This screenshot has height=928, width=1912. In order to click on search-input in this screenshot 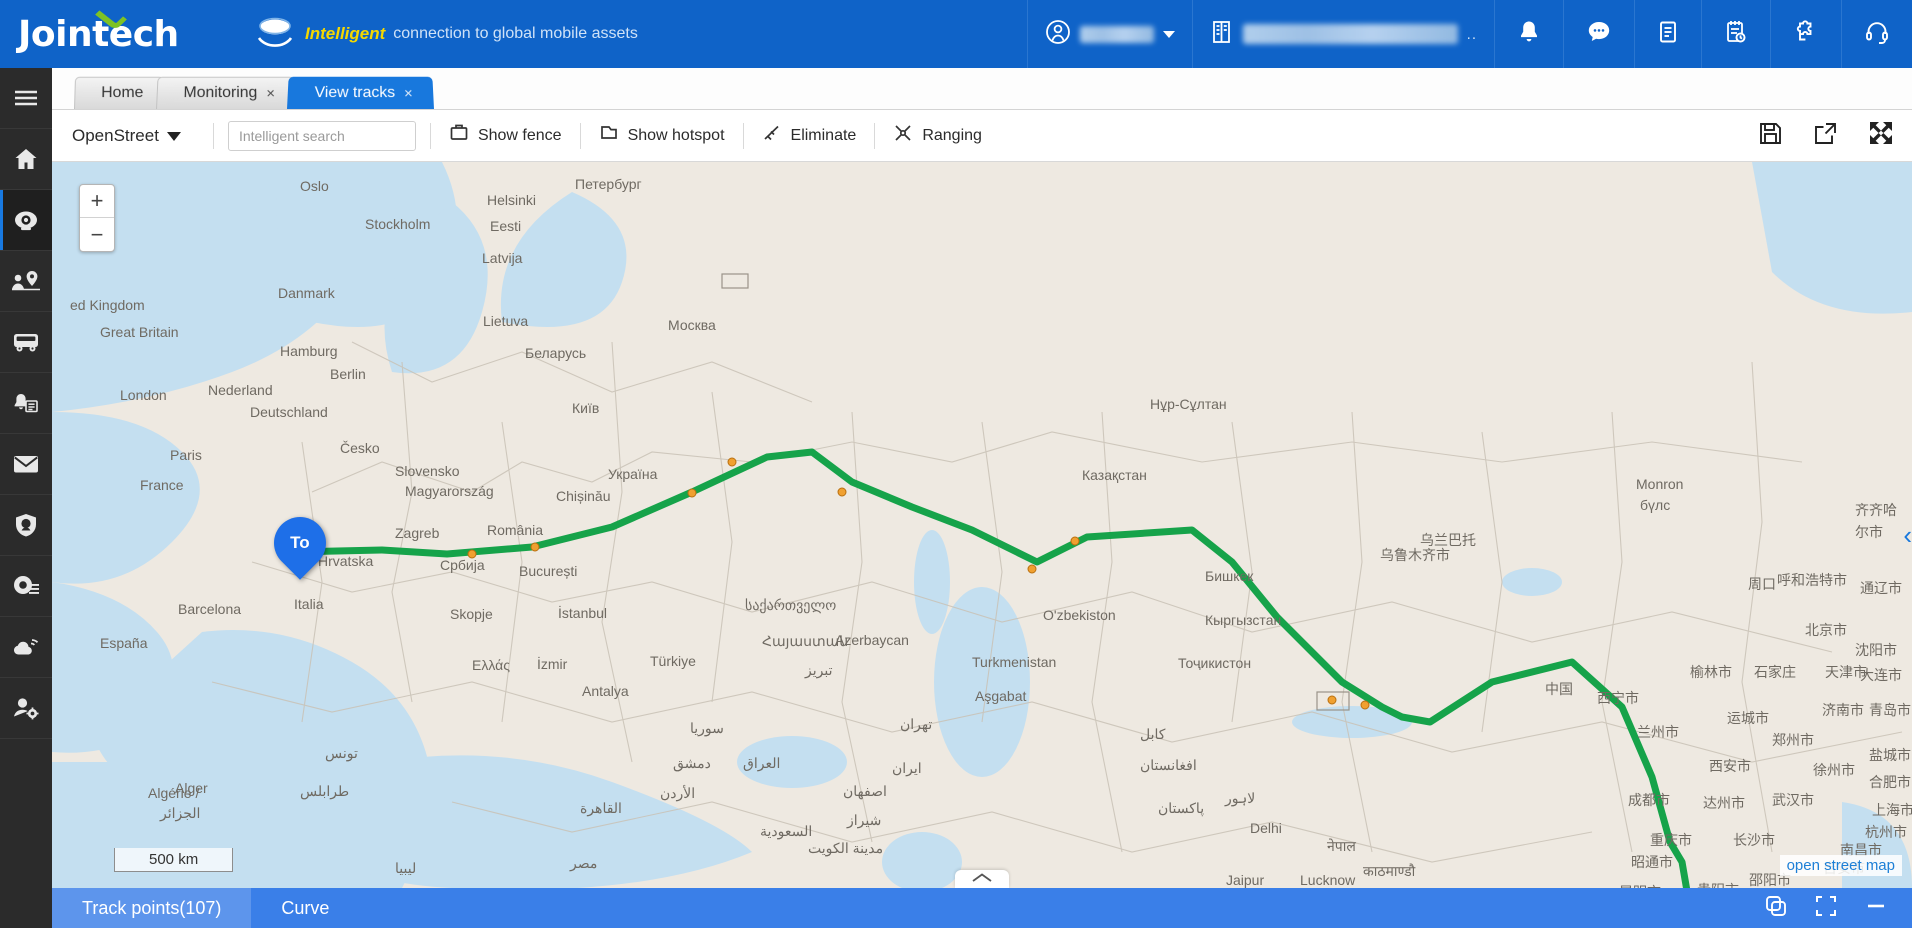, I will do `click(321, 135)`.